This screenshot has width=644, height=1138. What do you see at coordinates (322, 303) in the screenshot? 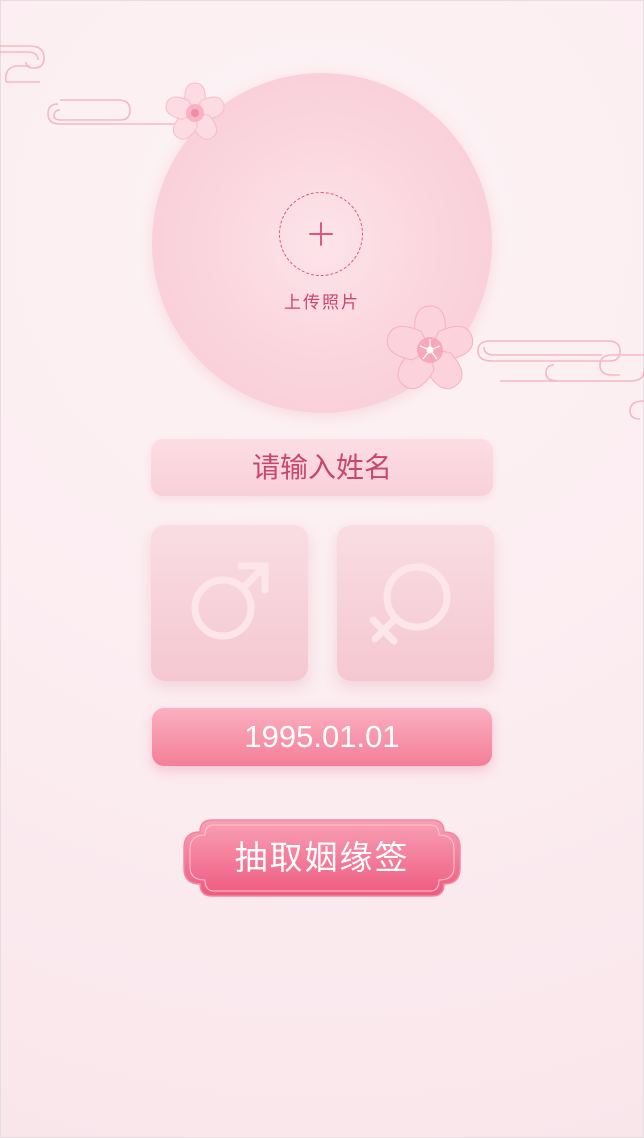
I see `upload-photo-label: 上传照片` at bounding box center [322, 303].